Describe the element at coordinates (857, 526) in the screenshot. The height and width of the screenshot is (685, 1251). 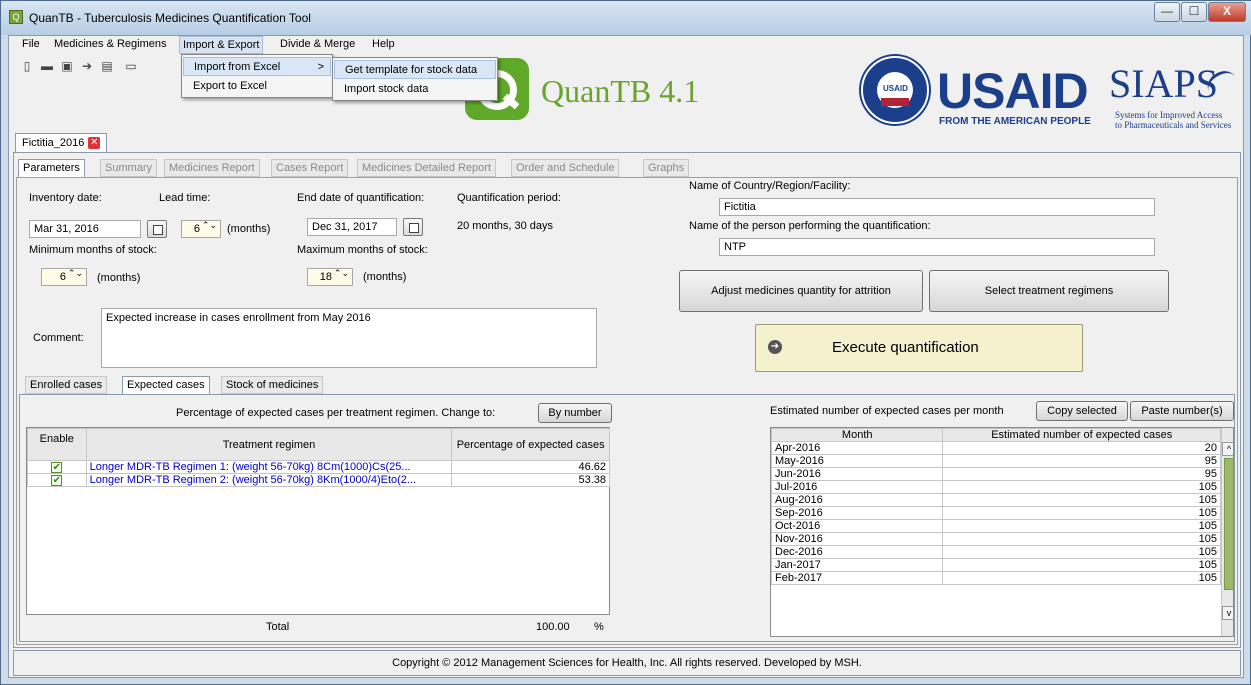
I see `month-cell: Oct-2016` at that location.